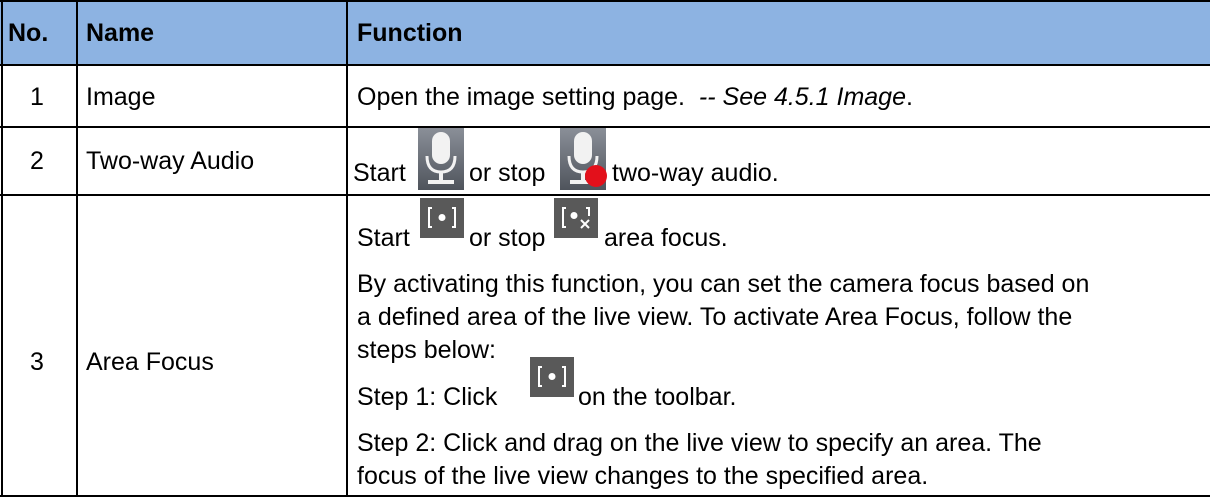 The height and width of the screenshot is (497, 1210). Describe the element at coordinates (802, 97) in the screenshot. I see `section-reference: -- See 4.5.1 Image` at that location.